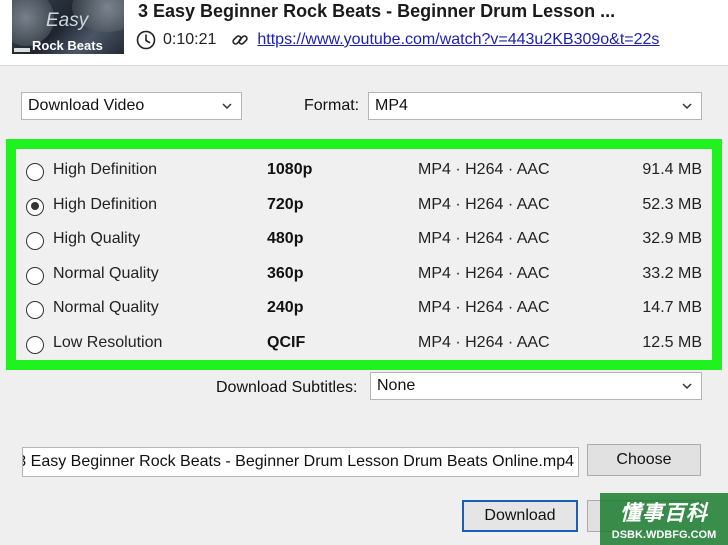 This screenshot has height=545, width=728. Describe the element at coordinates (535, 106) in the screenshot. I see `format-select: MP4` at that location.